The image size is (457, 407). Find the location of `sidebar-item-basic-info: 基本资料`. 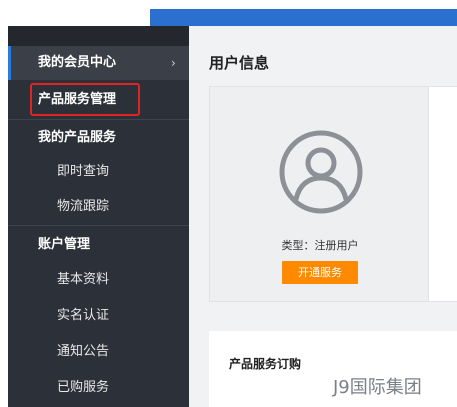

sidebar-item-basic-info: 基本资料 is located at coordinates (98, 280).